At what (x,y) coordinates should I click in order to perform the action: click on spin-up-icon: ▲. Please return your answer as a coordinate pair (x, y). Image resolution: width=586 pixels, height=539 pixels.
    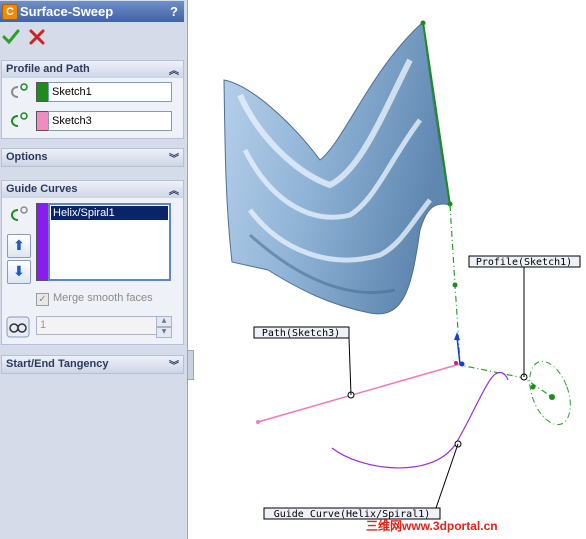
    Looking at the image, I should click on (164, 321).